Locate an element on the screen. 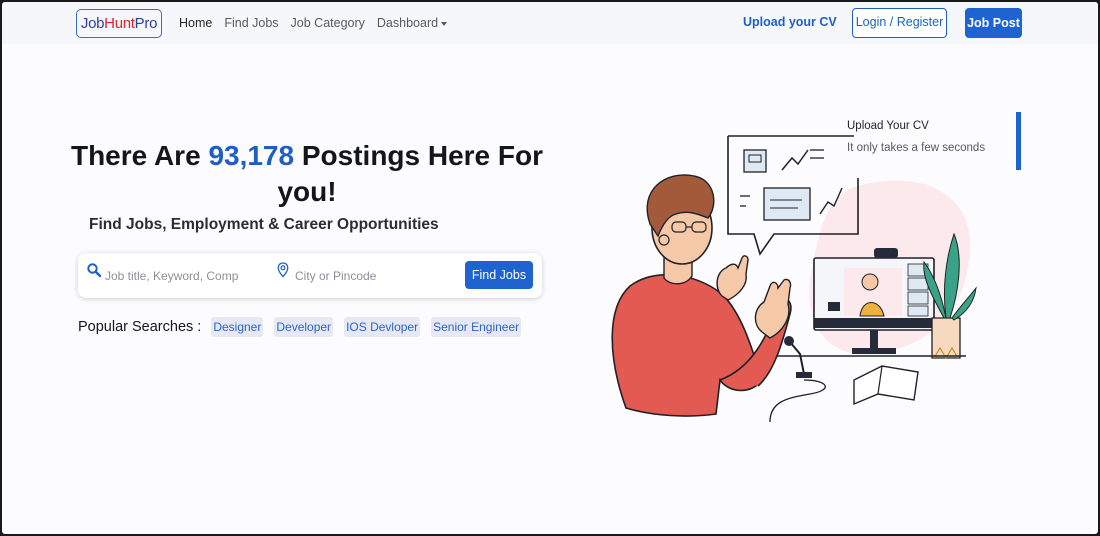 Image resolution: width=1100 pixels, height=536 pixels. popular-tag-developer: Developer is located at coordinates (304, 327).